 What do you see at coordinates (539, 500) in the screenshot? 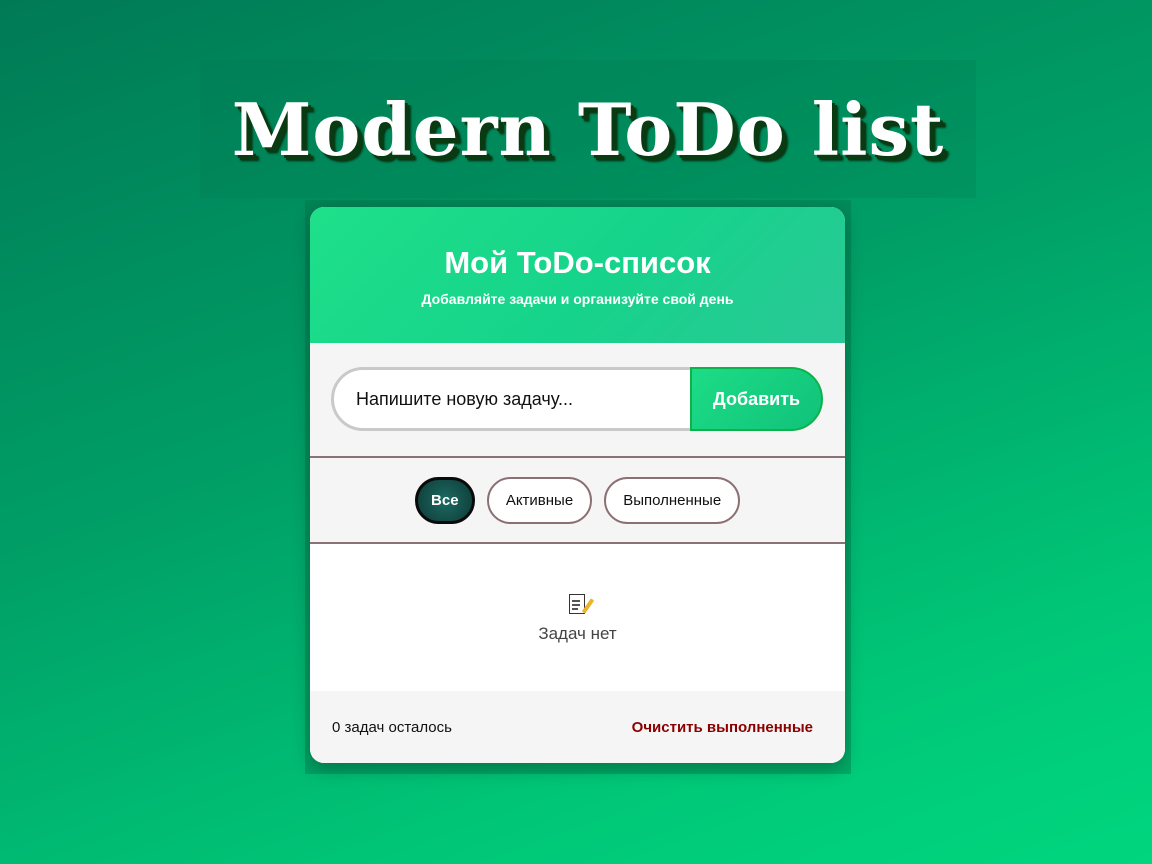
I see `filter-active-button: Активные` at bounding box center [539, 500].